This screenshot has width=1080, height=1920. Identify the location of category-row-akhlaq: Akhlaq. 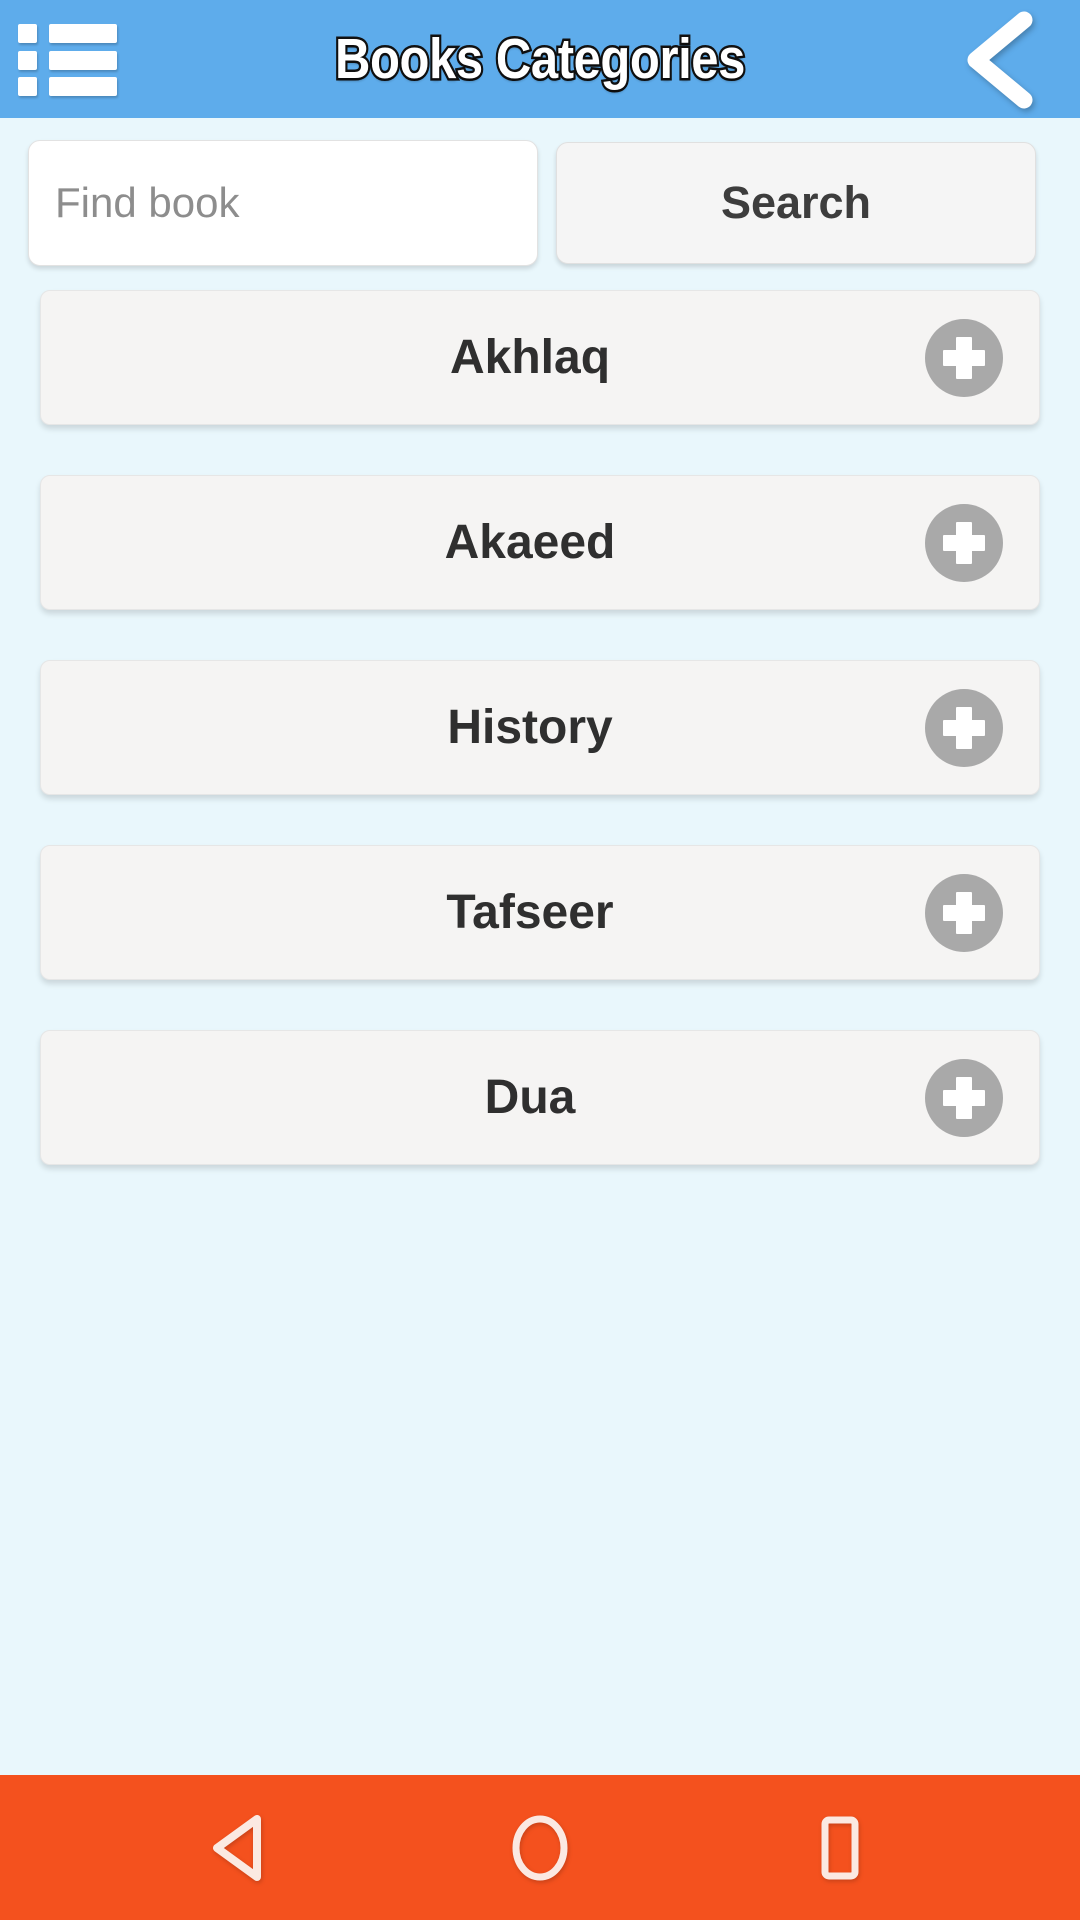
(540, 357).